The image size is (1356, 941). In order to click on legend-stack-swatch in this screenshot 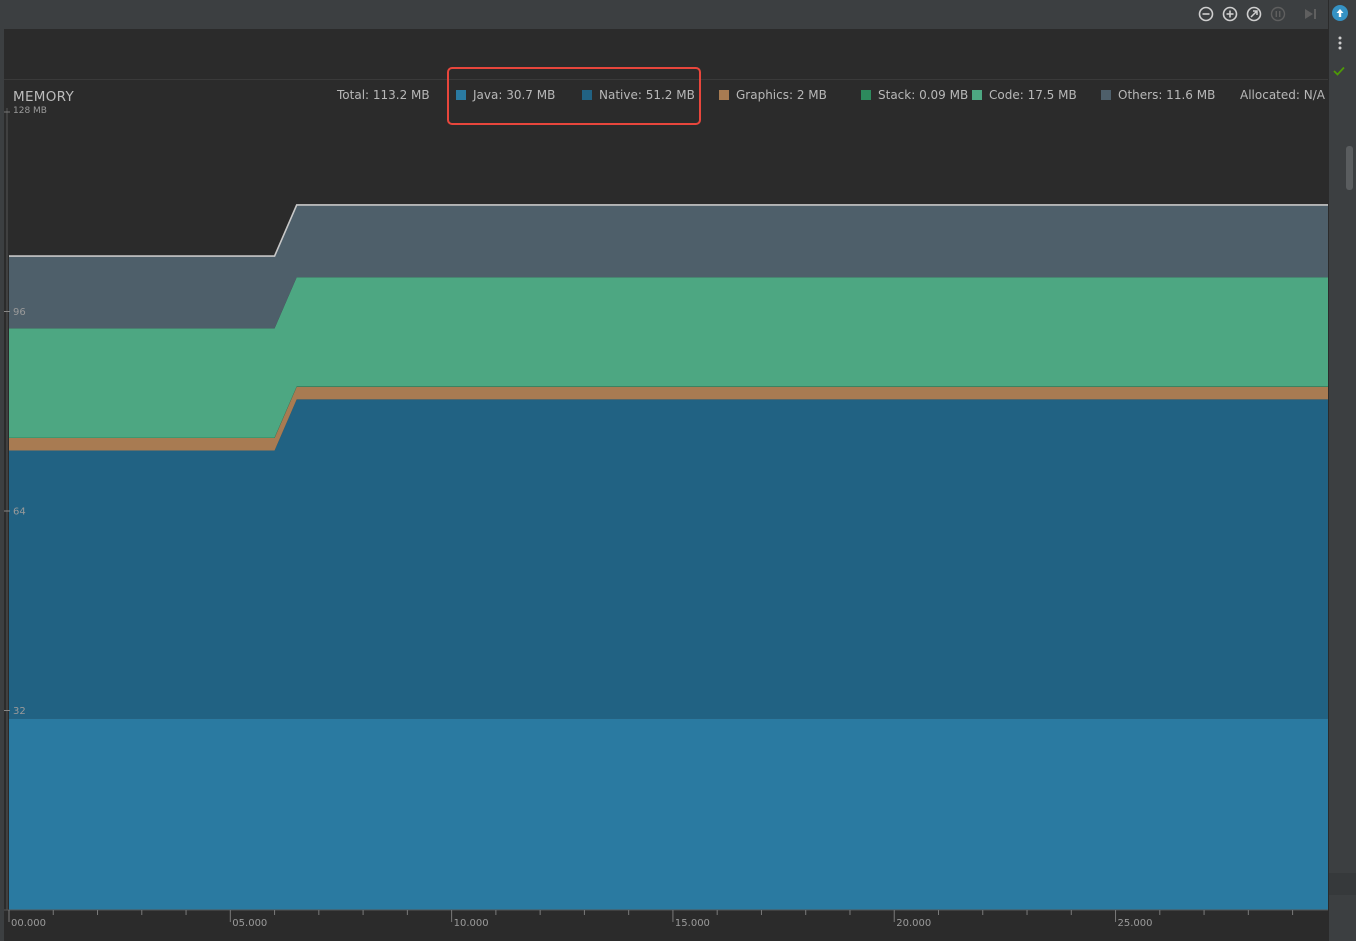, I will do `click(866, 95)`.